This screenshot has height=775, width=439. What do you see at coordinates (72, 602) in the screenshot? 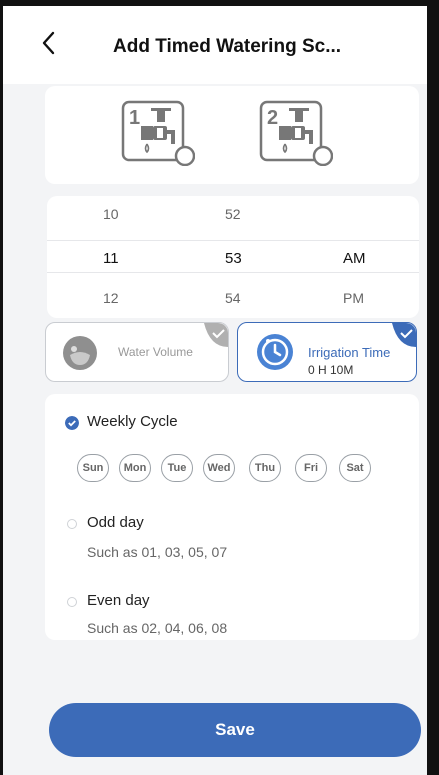
I see `radio-even-day` at bounding box center [72, 602].